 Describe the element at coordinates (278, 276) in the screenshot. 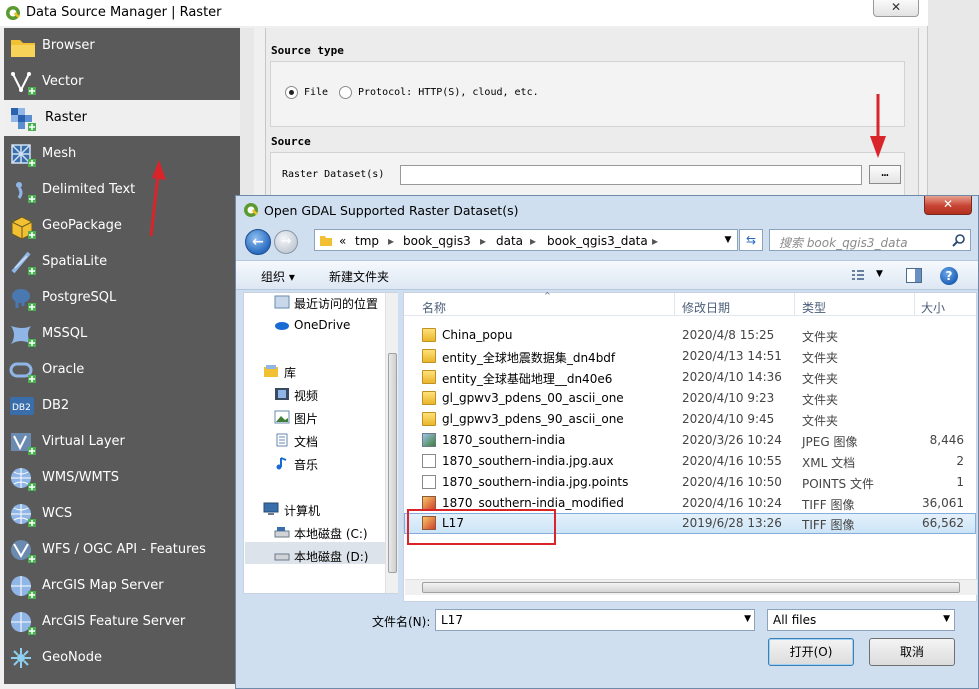

I see `organize-button: 组织 ▾` at that location.